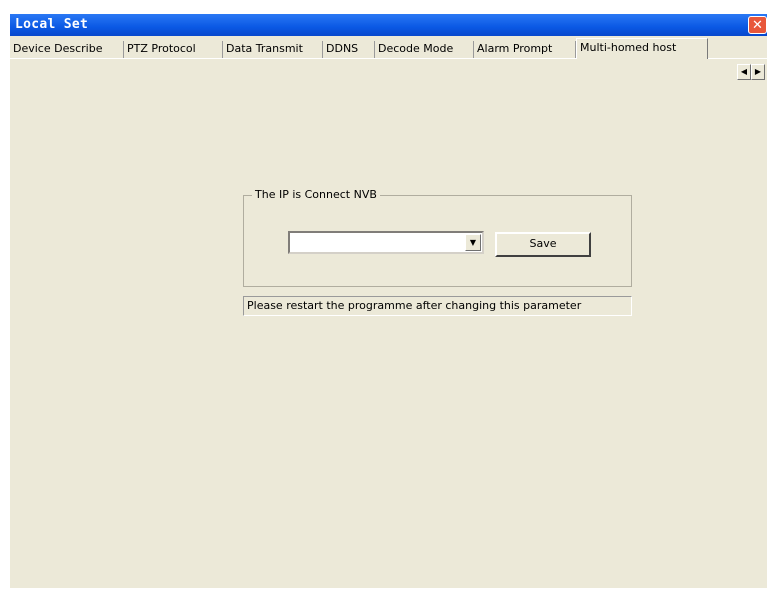 Image resolution: width=767 pixels, height=591 pixels. What do you see at coordinates (758, 72) in the screenshot?
I see `scroll-right-icon: ▶` at bounding box center [758, 72].